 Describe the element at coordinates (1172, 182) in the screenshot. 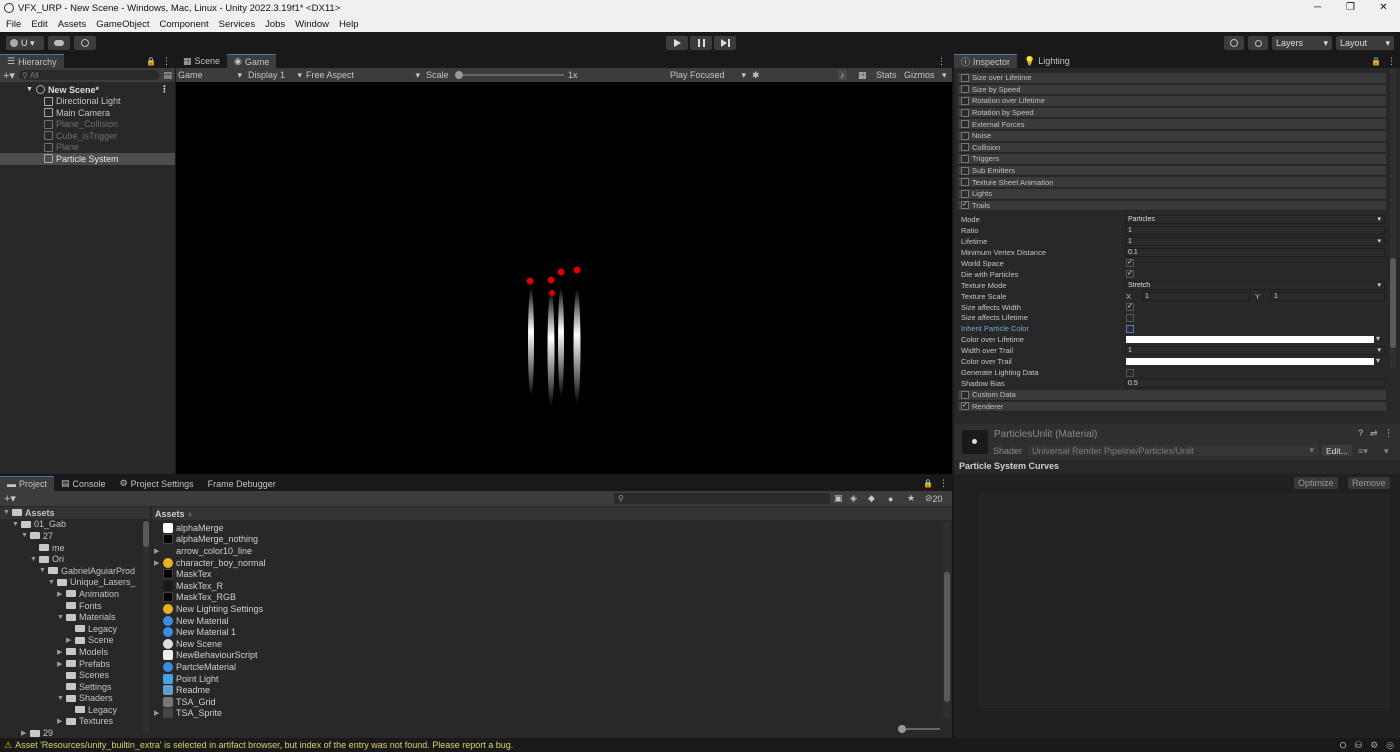

I see `module-header: Texture Sheet Animation` at that location.